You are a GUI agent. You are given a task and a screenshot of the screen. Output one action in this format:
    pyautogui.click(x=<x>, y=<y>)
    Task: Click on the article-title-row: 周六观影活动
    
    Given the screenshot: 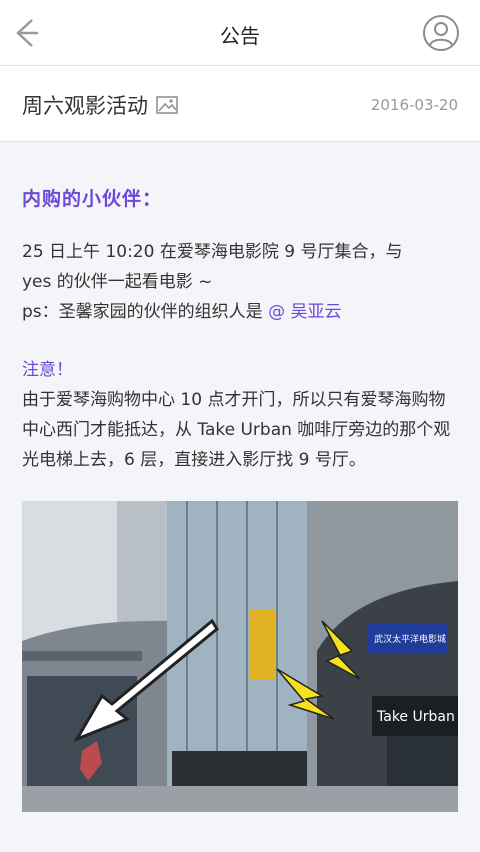 What is the action you would take?
    pyautogui.click(x=100, y=105)
    